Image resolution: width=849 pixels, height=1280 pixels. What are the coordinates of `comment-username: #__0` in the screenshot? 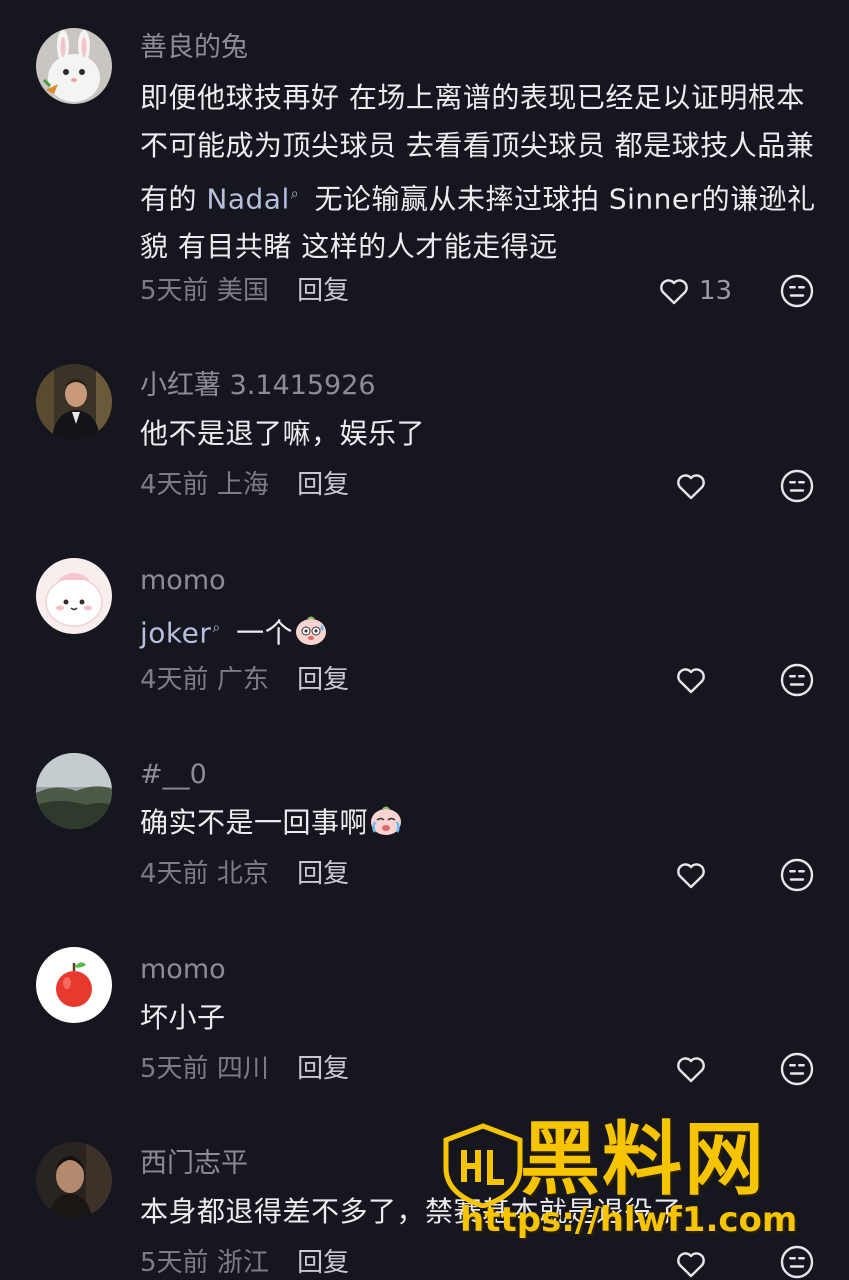 It's located at (173, 775).